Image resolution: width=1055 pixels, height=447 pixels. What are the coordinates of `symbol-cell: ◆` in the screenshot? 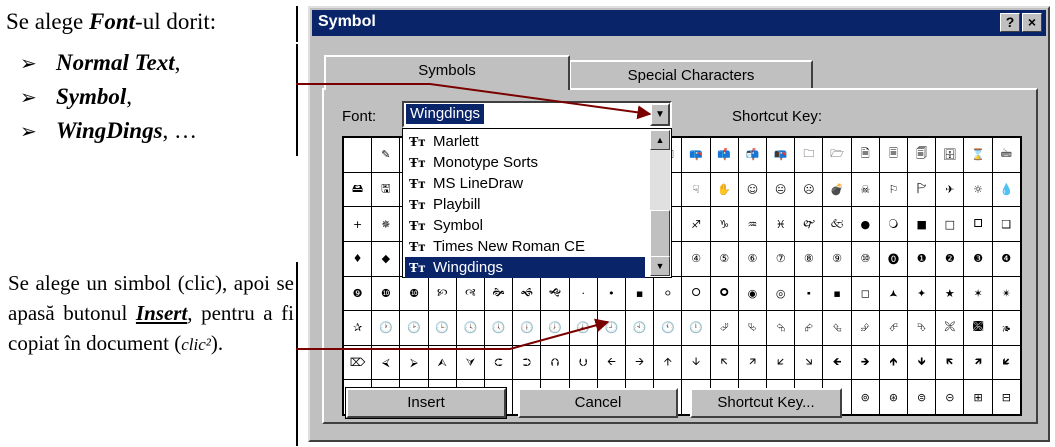 It's located at (386, 258).